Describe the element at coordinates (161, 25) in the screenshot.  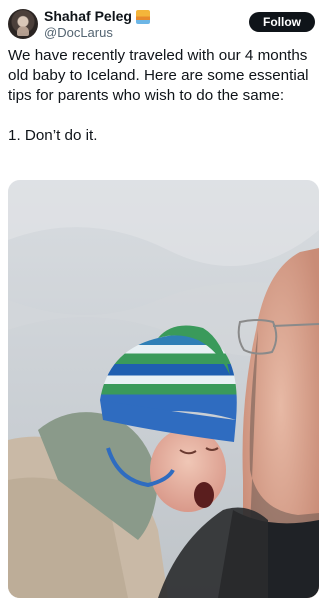
I see `tweet-header: Shahaf Peleg @DocLarus Follow` at that location.